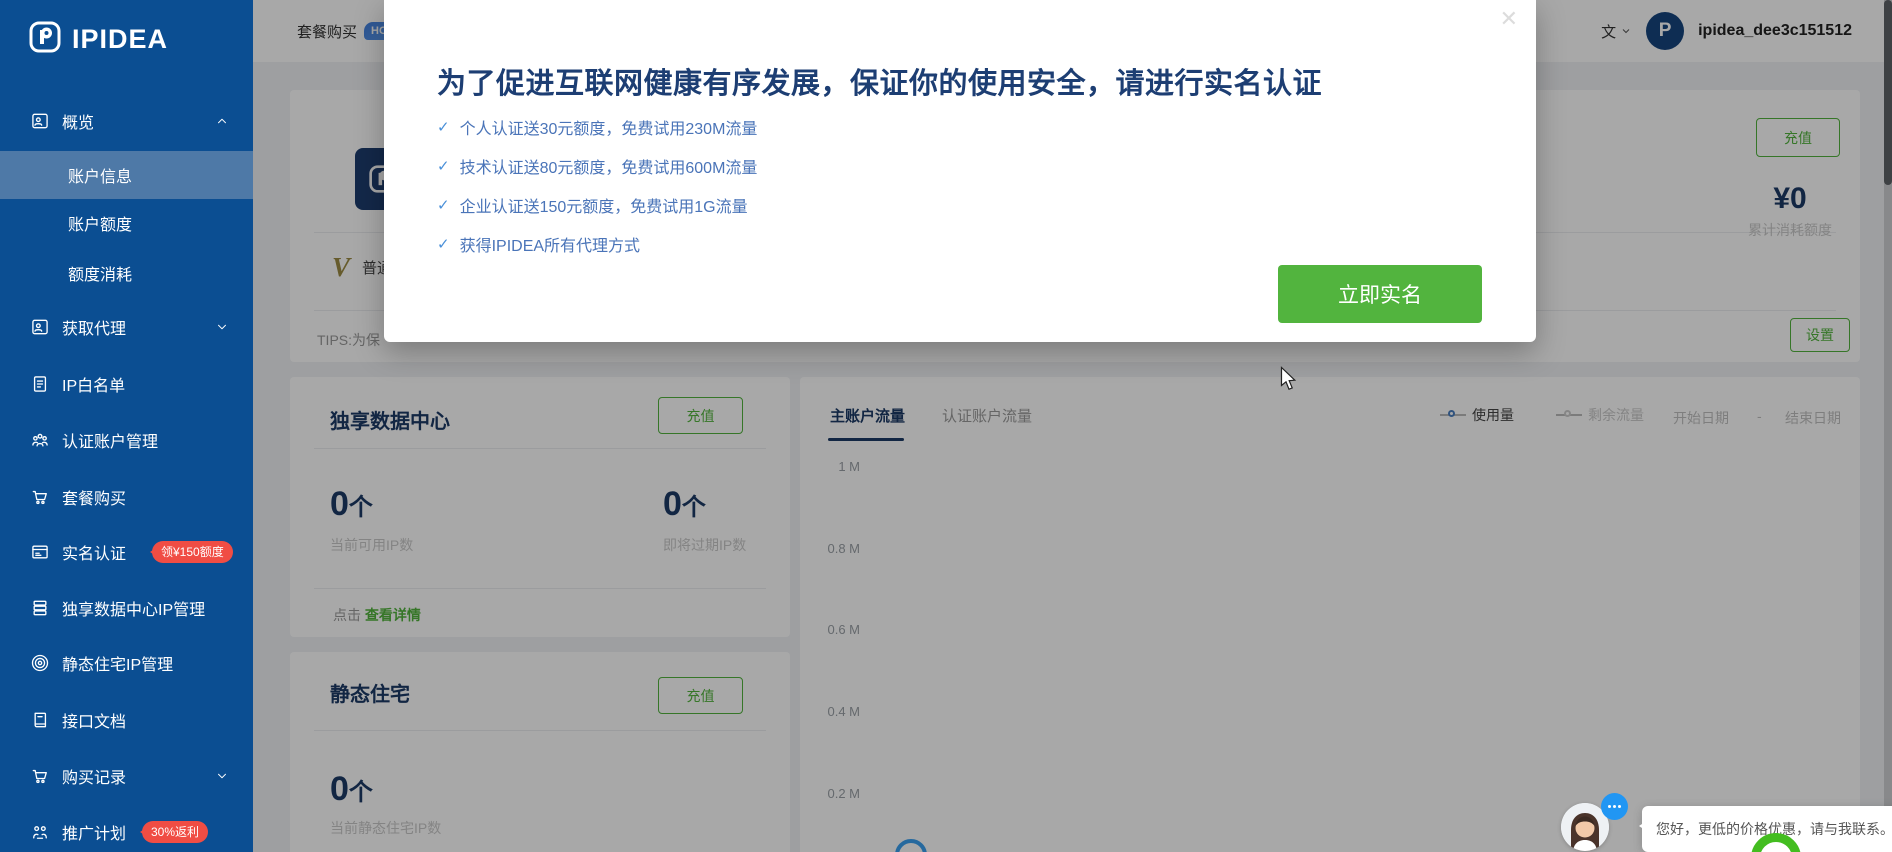  Describe the element at coordinates (40, 384) in the screenshot. I see `document-icon` at that location.